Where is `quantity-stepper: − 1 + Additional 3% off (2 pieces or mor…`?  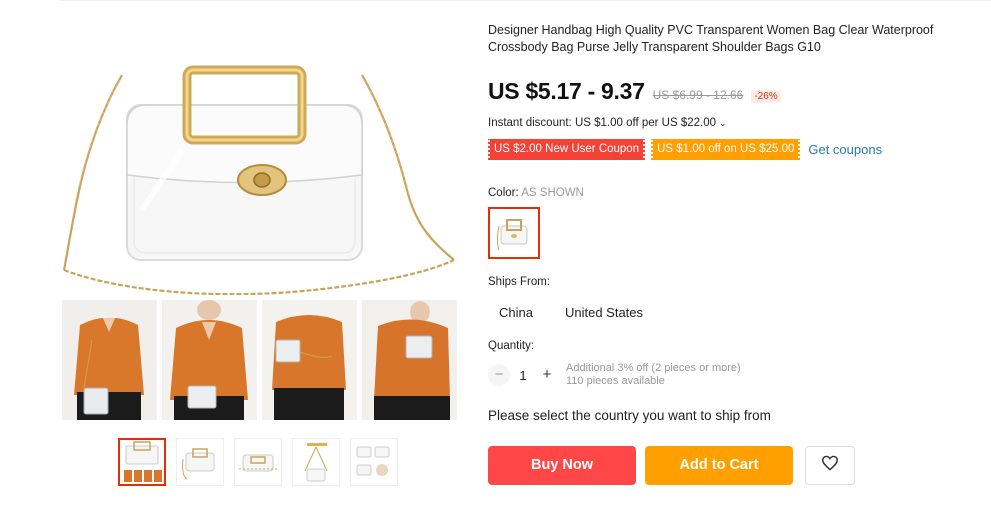 quantity-stepper: − 1 + Additional 3% off (2 pieces or mor… is located at coordinates (614, 375).